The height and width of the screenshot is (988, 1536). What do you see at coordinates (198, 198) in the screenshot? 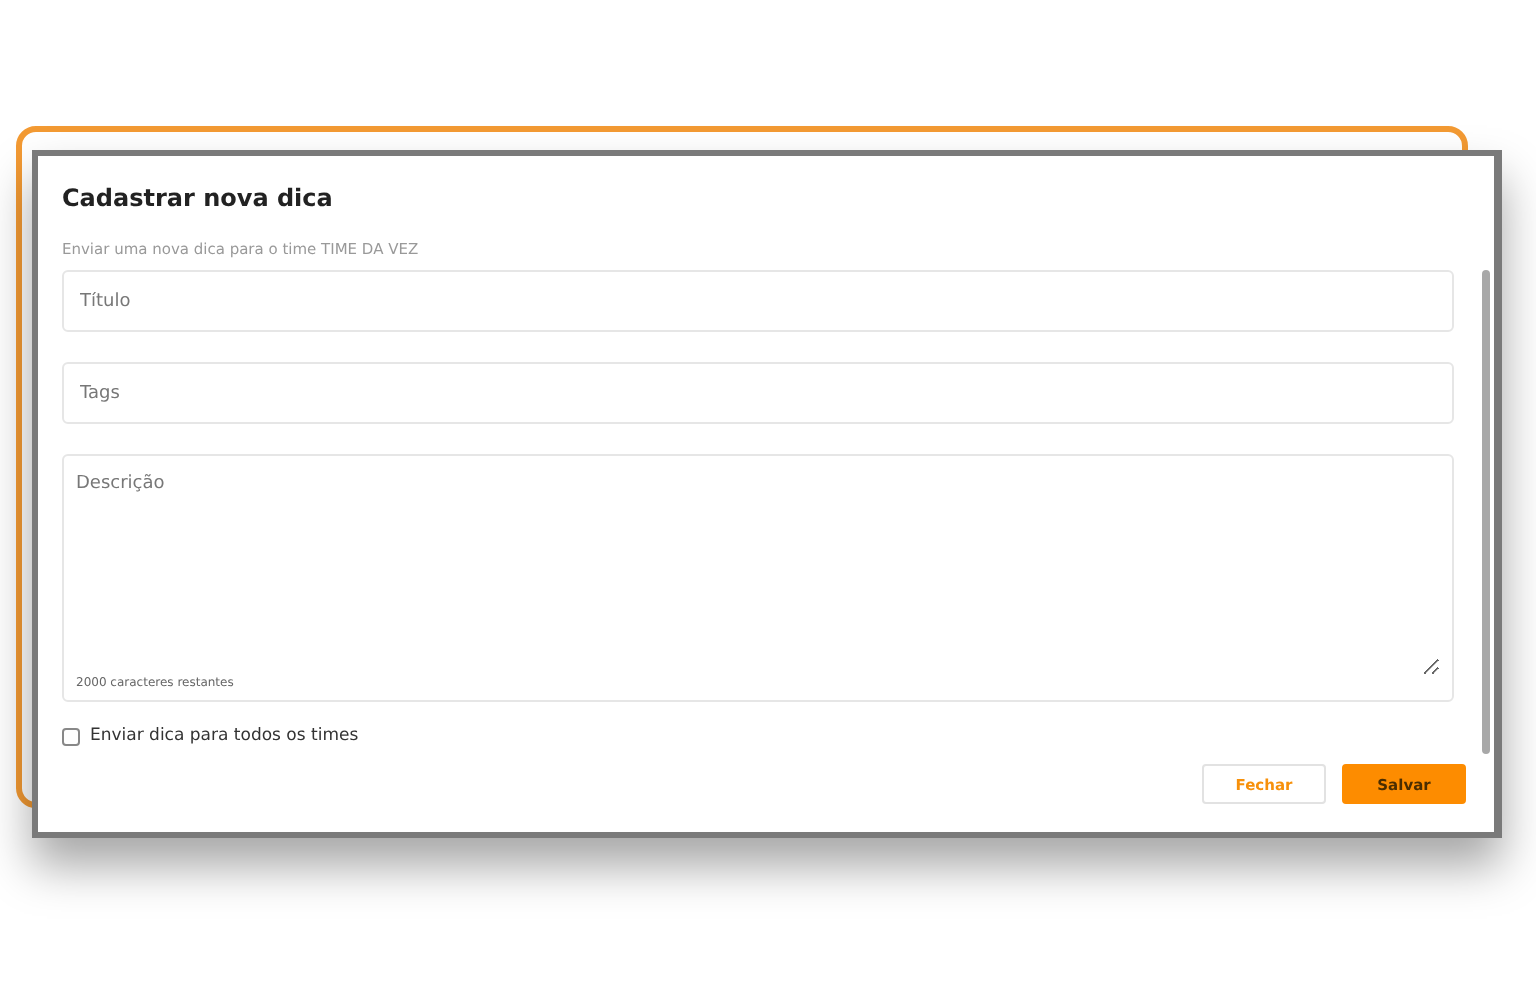
I see `dialog-title: Cadastrar nova dica` at bounding box center [198, 198].